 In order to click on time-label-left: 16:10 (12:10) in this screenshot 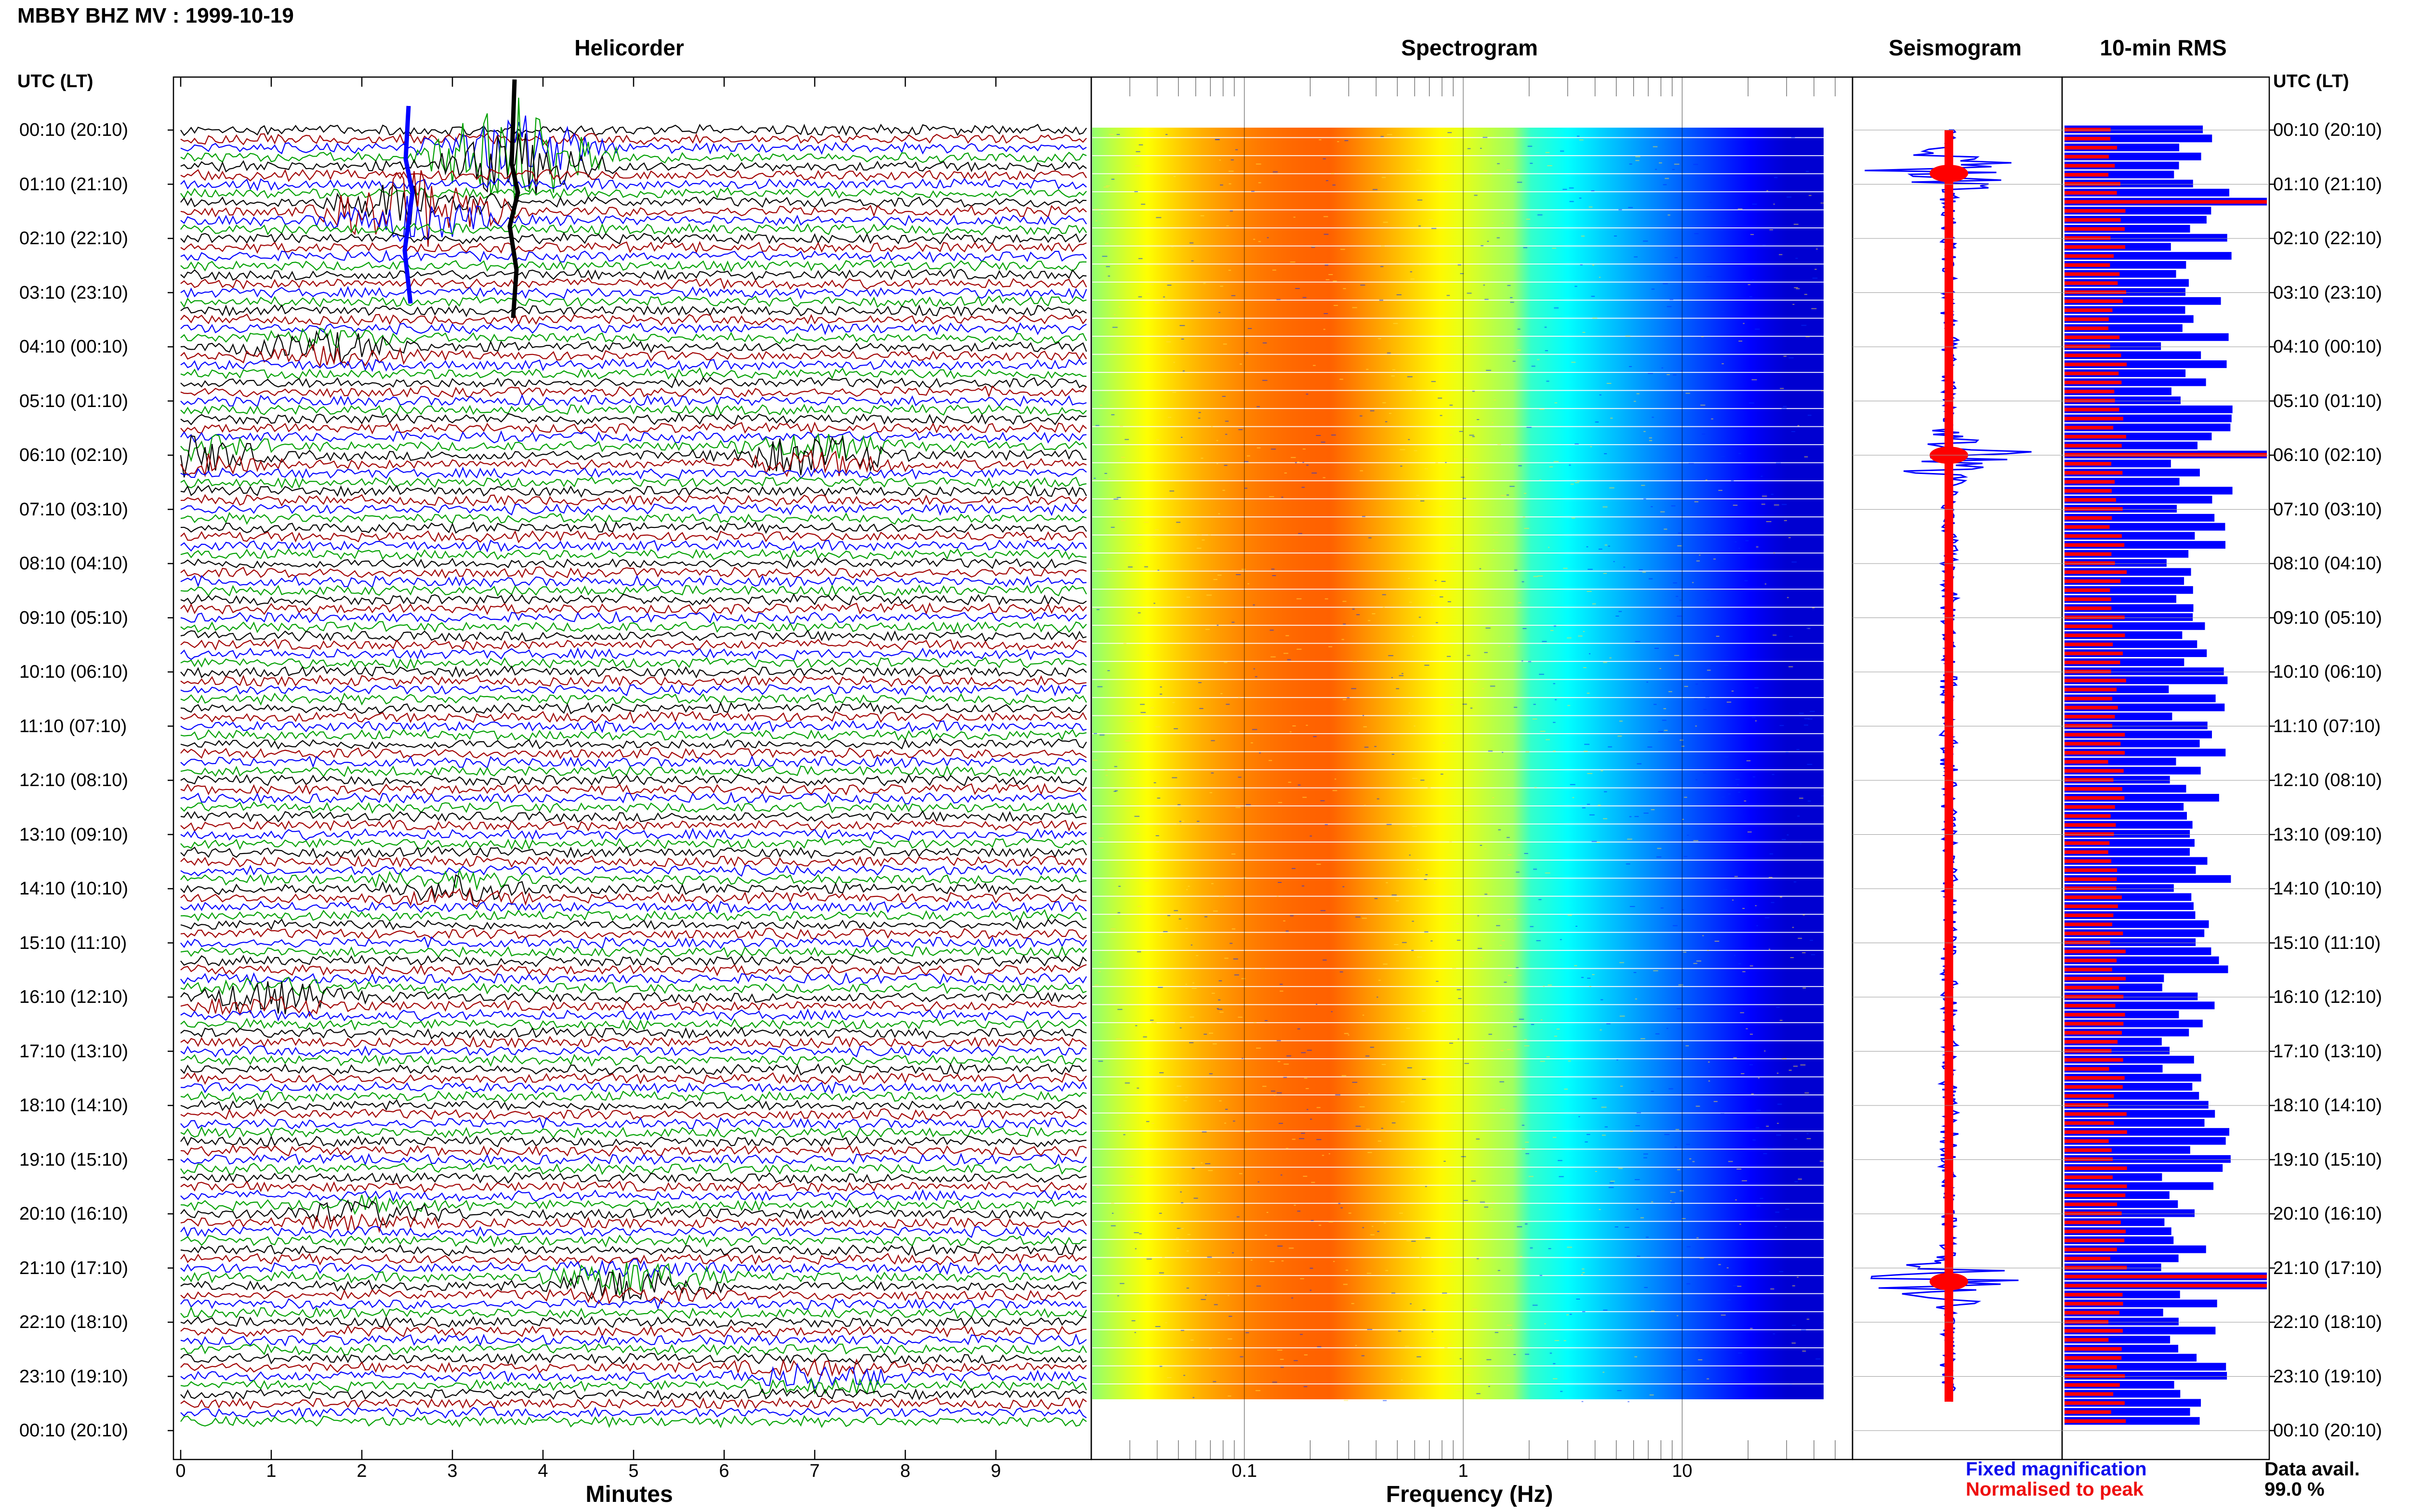, I will do `click(74, 997)`.